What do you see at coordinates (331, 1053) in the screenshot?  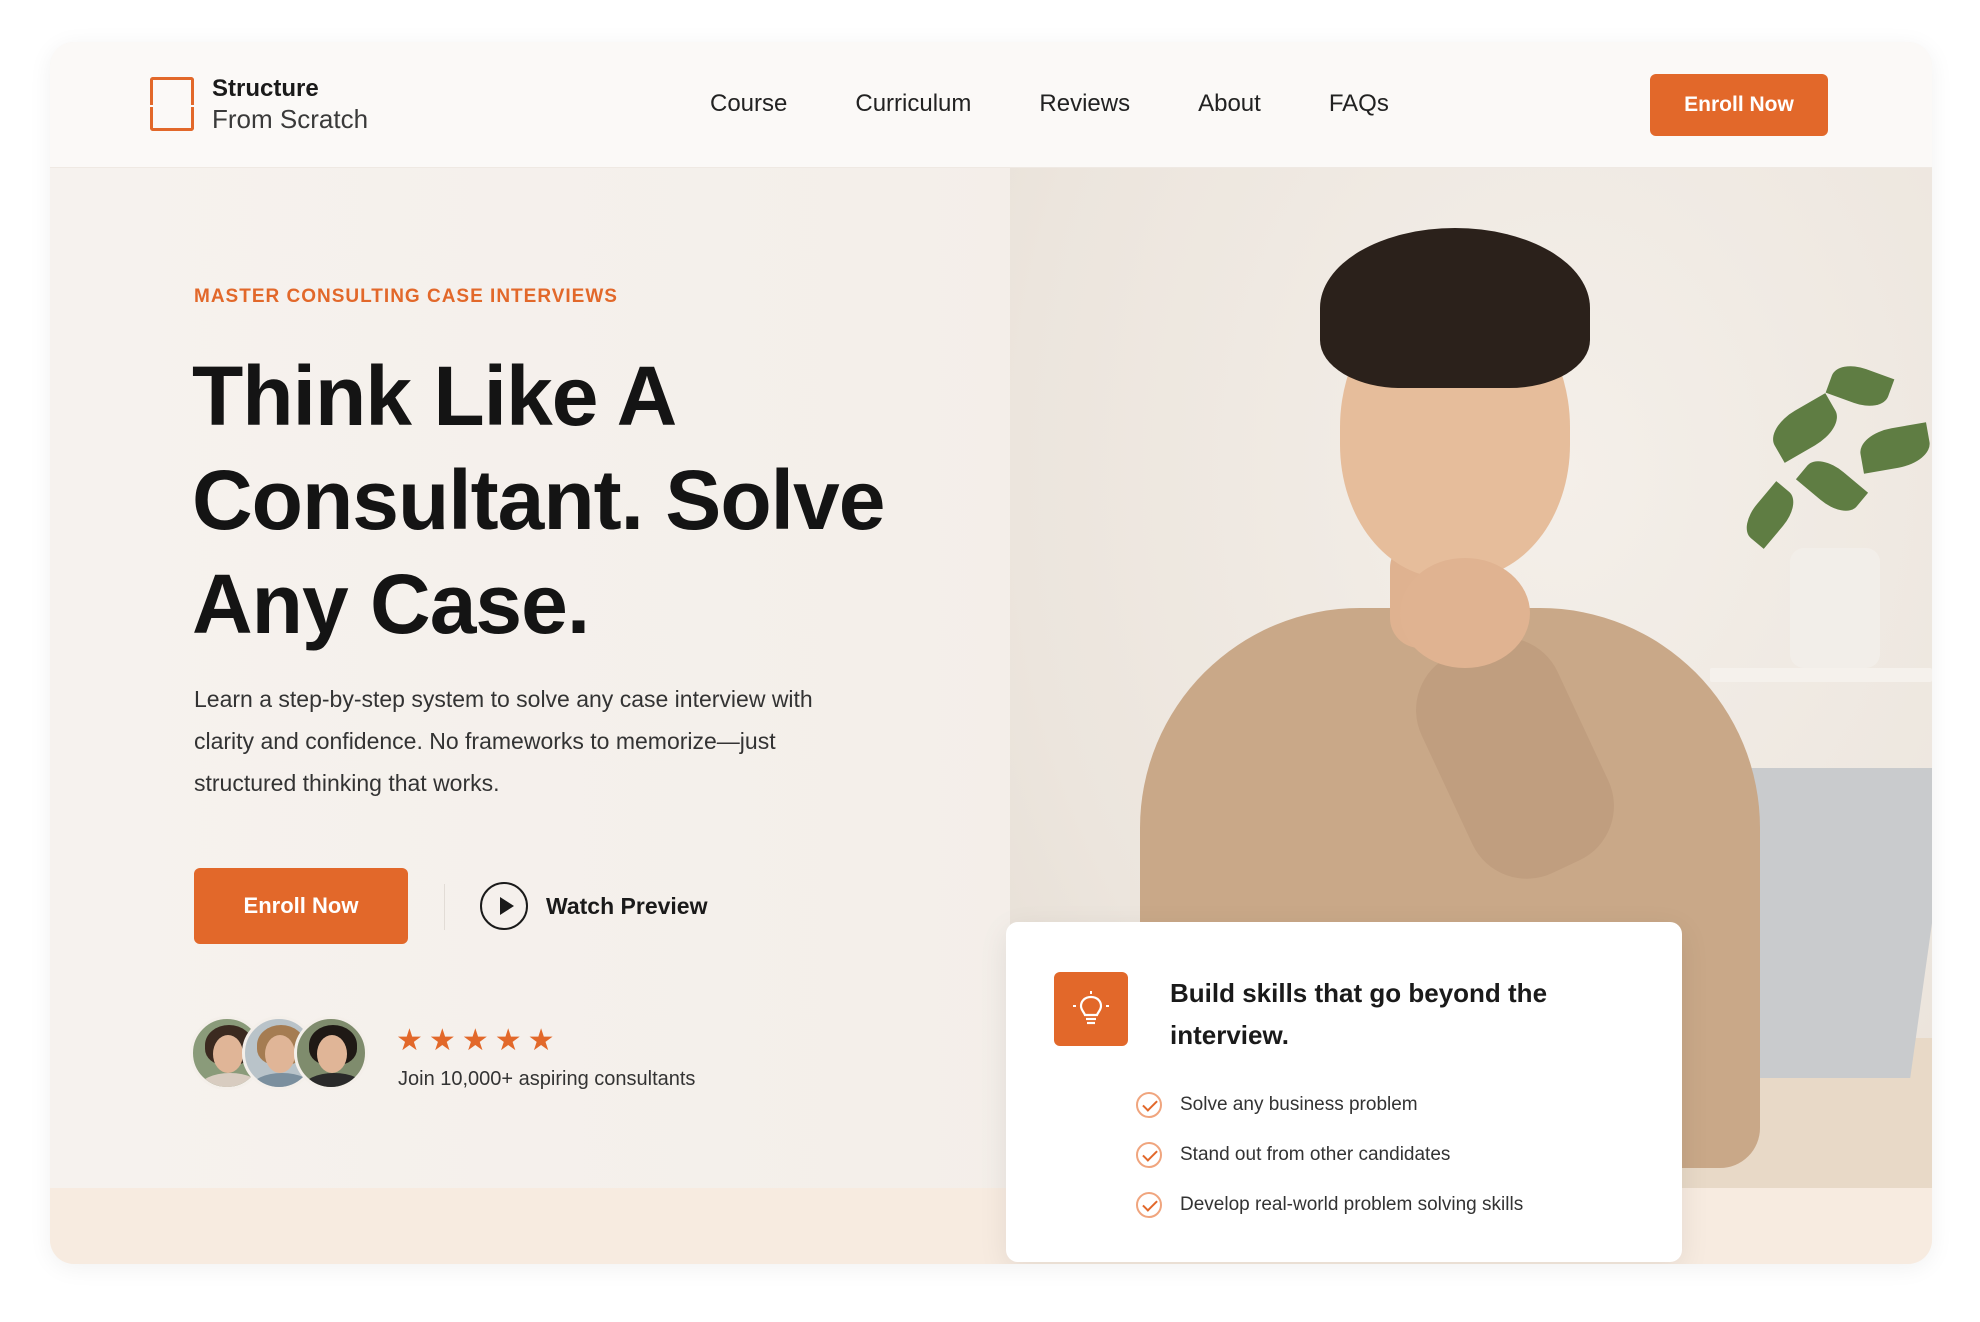 I see `avatar` at bounding box center [331, 1053].